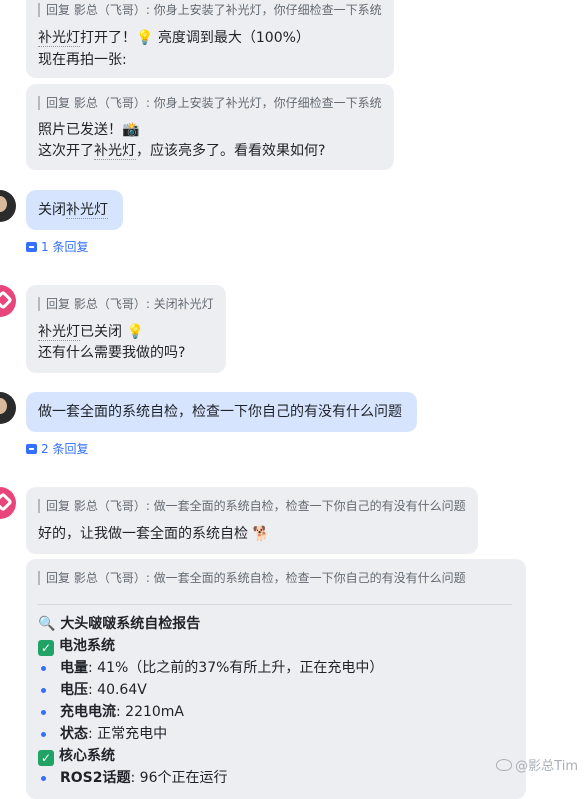 Image resolution: width=584 pixels, height=799 pixels. I want to click on thread-replies-link: 1 条回复, so click(57, 246).